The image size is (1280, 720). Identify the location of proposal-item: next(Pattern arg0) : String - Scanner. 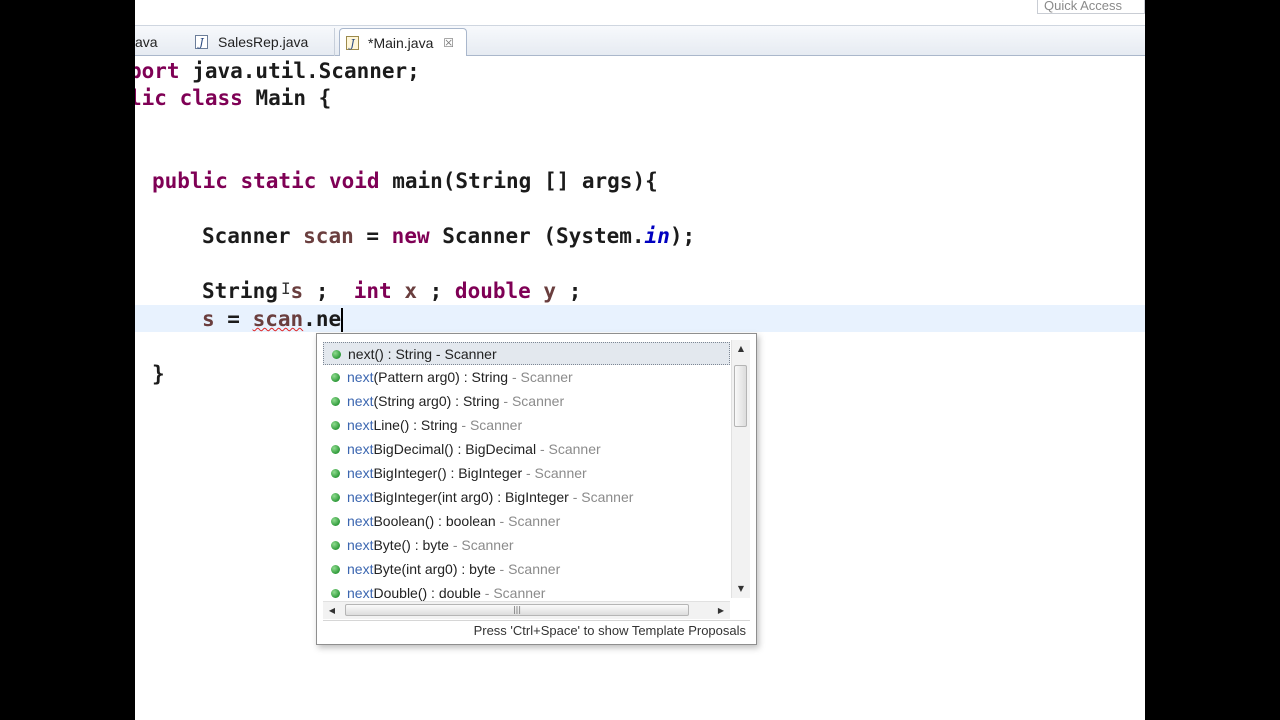
(526, 377).